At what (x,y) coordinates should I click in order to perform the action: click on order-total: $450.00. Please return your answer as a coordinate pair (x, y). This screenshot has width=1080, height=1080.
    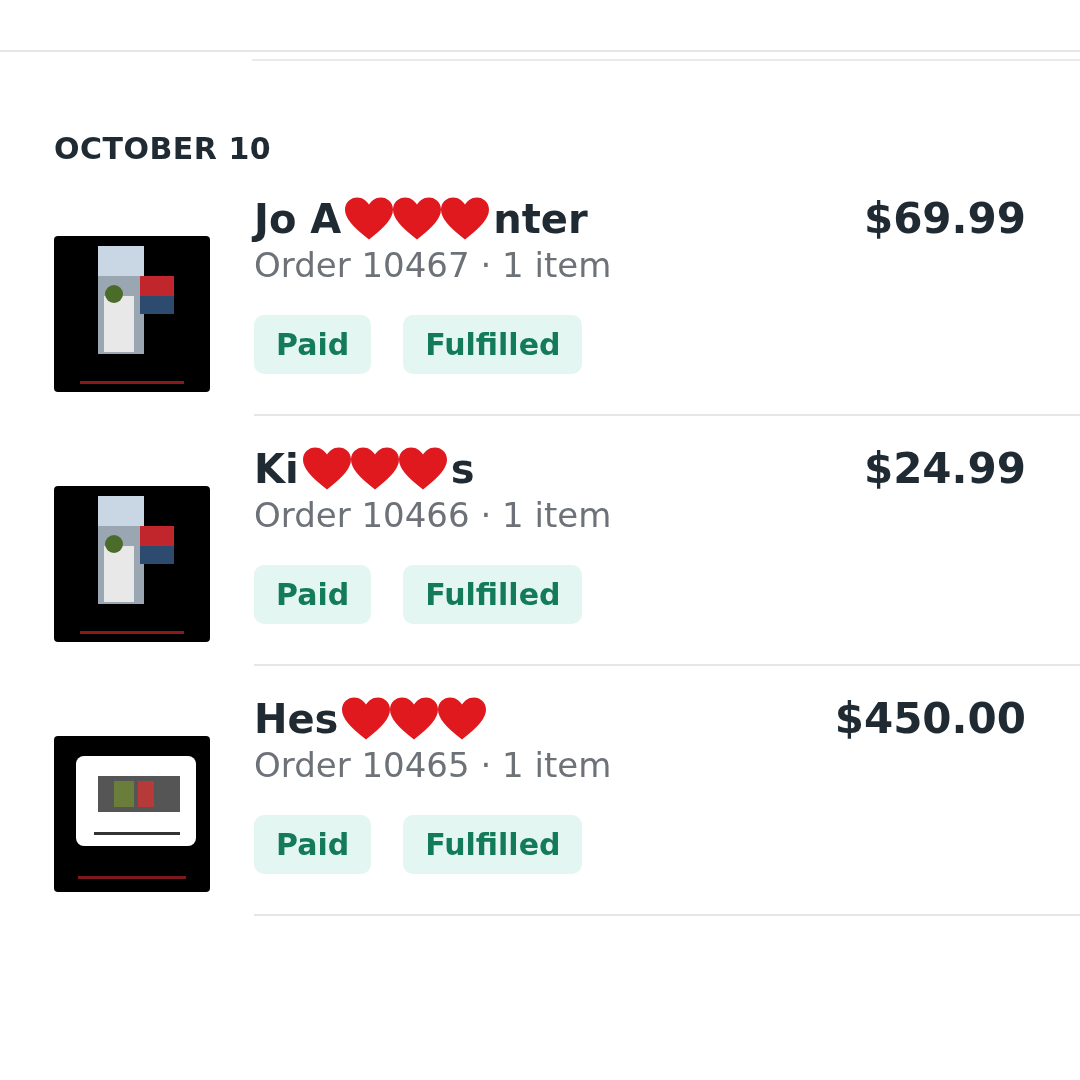
    Looking at the image, I should click on (930, 718).